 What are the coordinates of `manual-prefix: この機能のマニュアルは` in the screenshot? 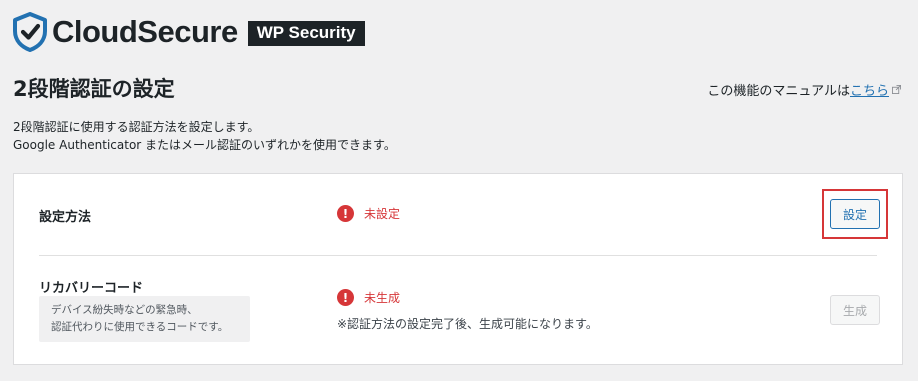 It's located at (778, 91).